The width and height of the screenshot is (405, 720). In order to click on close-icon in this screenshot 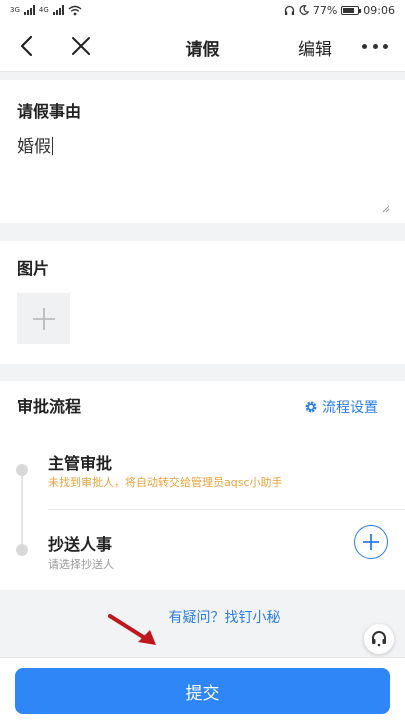, I will do `click(81, 46)`.